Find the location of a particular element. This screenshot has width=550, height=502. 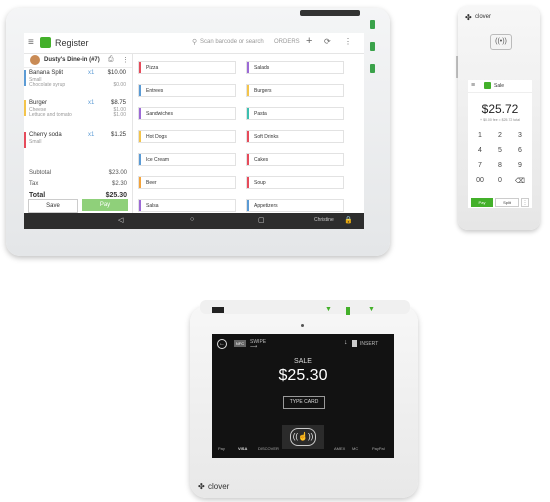

employee-name: Christine is located at coordinates (324, 220).